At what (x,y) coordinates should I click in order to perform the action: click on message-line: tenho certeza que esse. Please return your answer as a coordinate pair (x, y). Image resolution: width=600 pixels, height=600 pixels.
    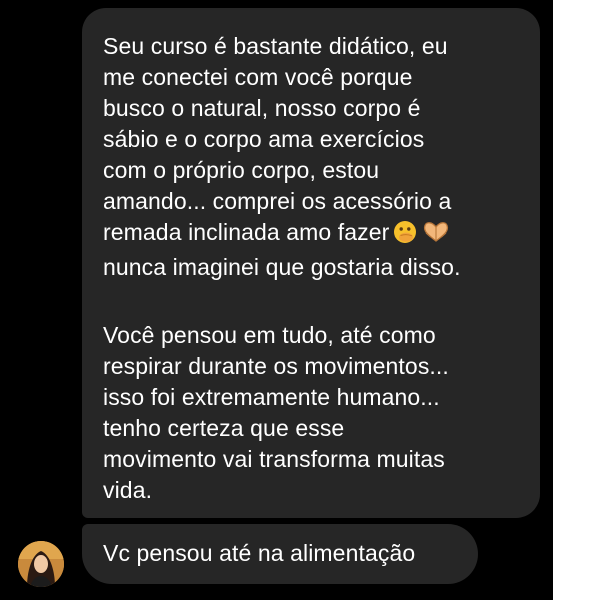
    Looking at the image, I should click on (224, 428).